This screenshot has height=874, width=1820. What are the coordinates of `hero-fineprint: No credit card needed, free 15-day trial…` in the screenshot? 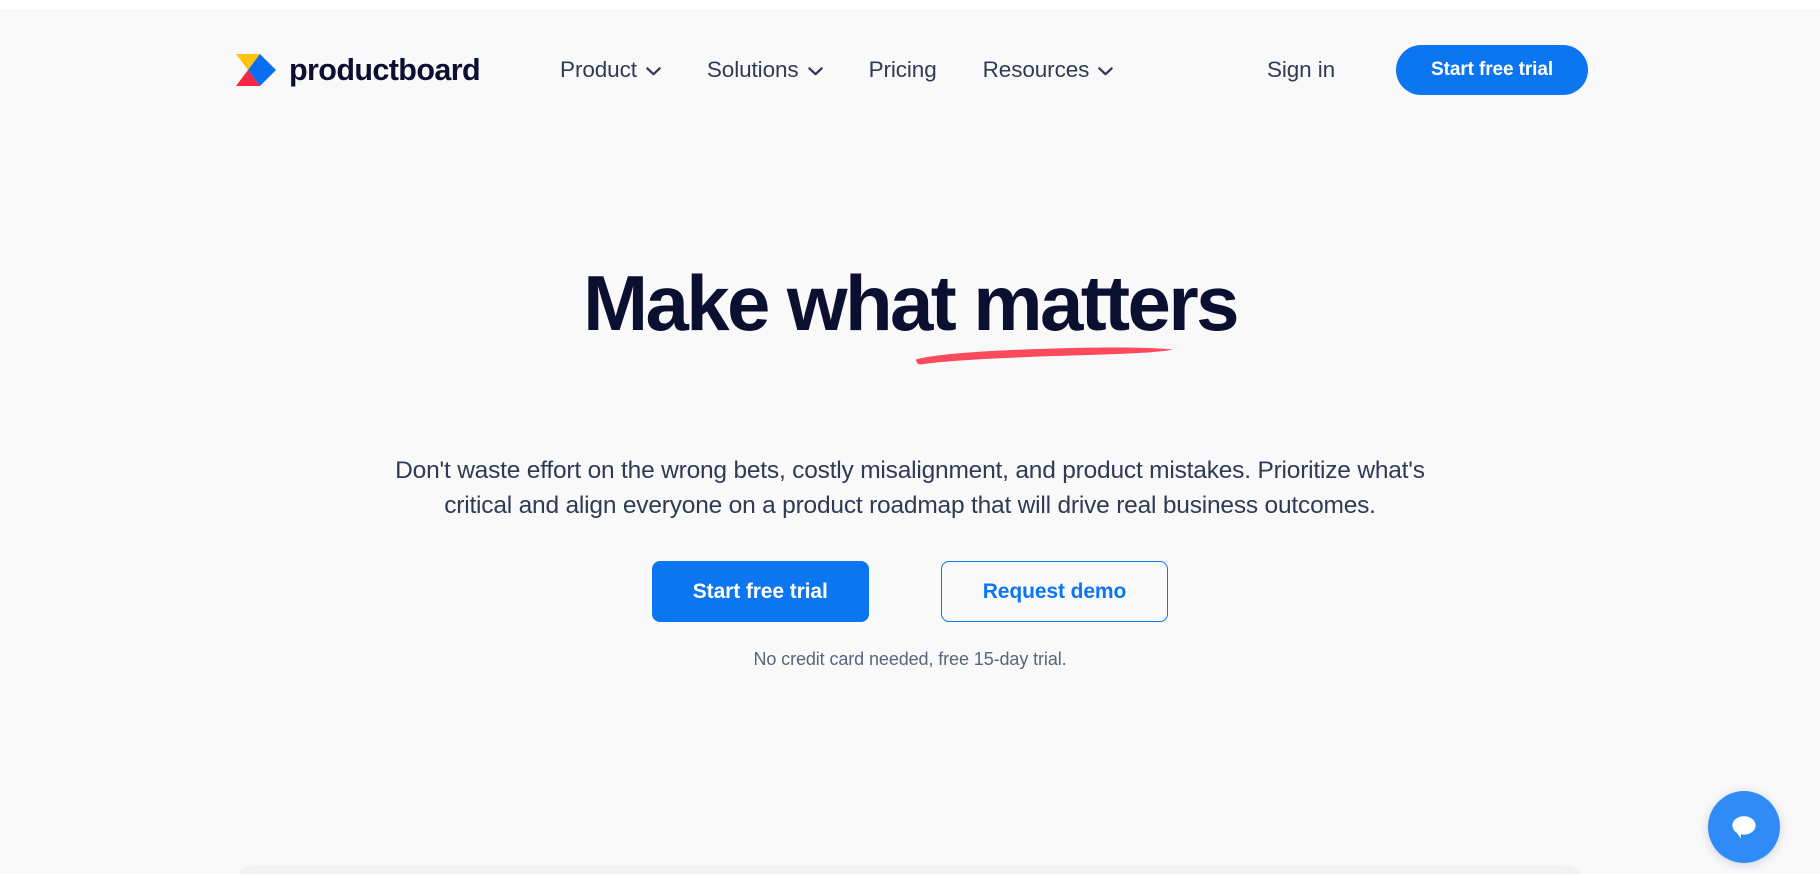 It's located at (910, 659).